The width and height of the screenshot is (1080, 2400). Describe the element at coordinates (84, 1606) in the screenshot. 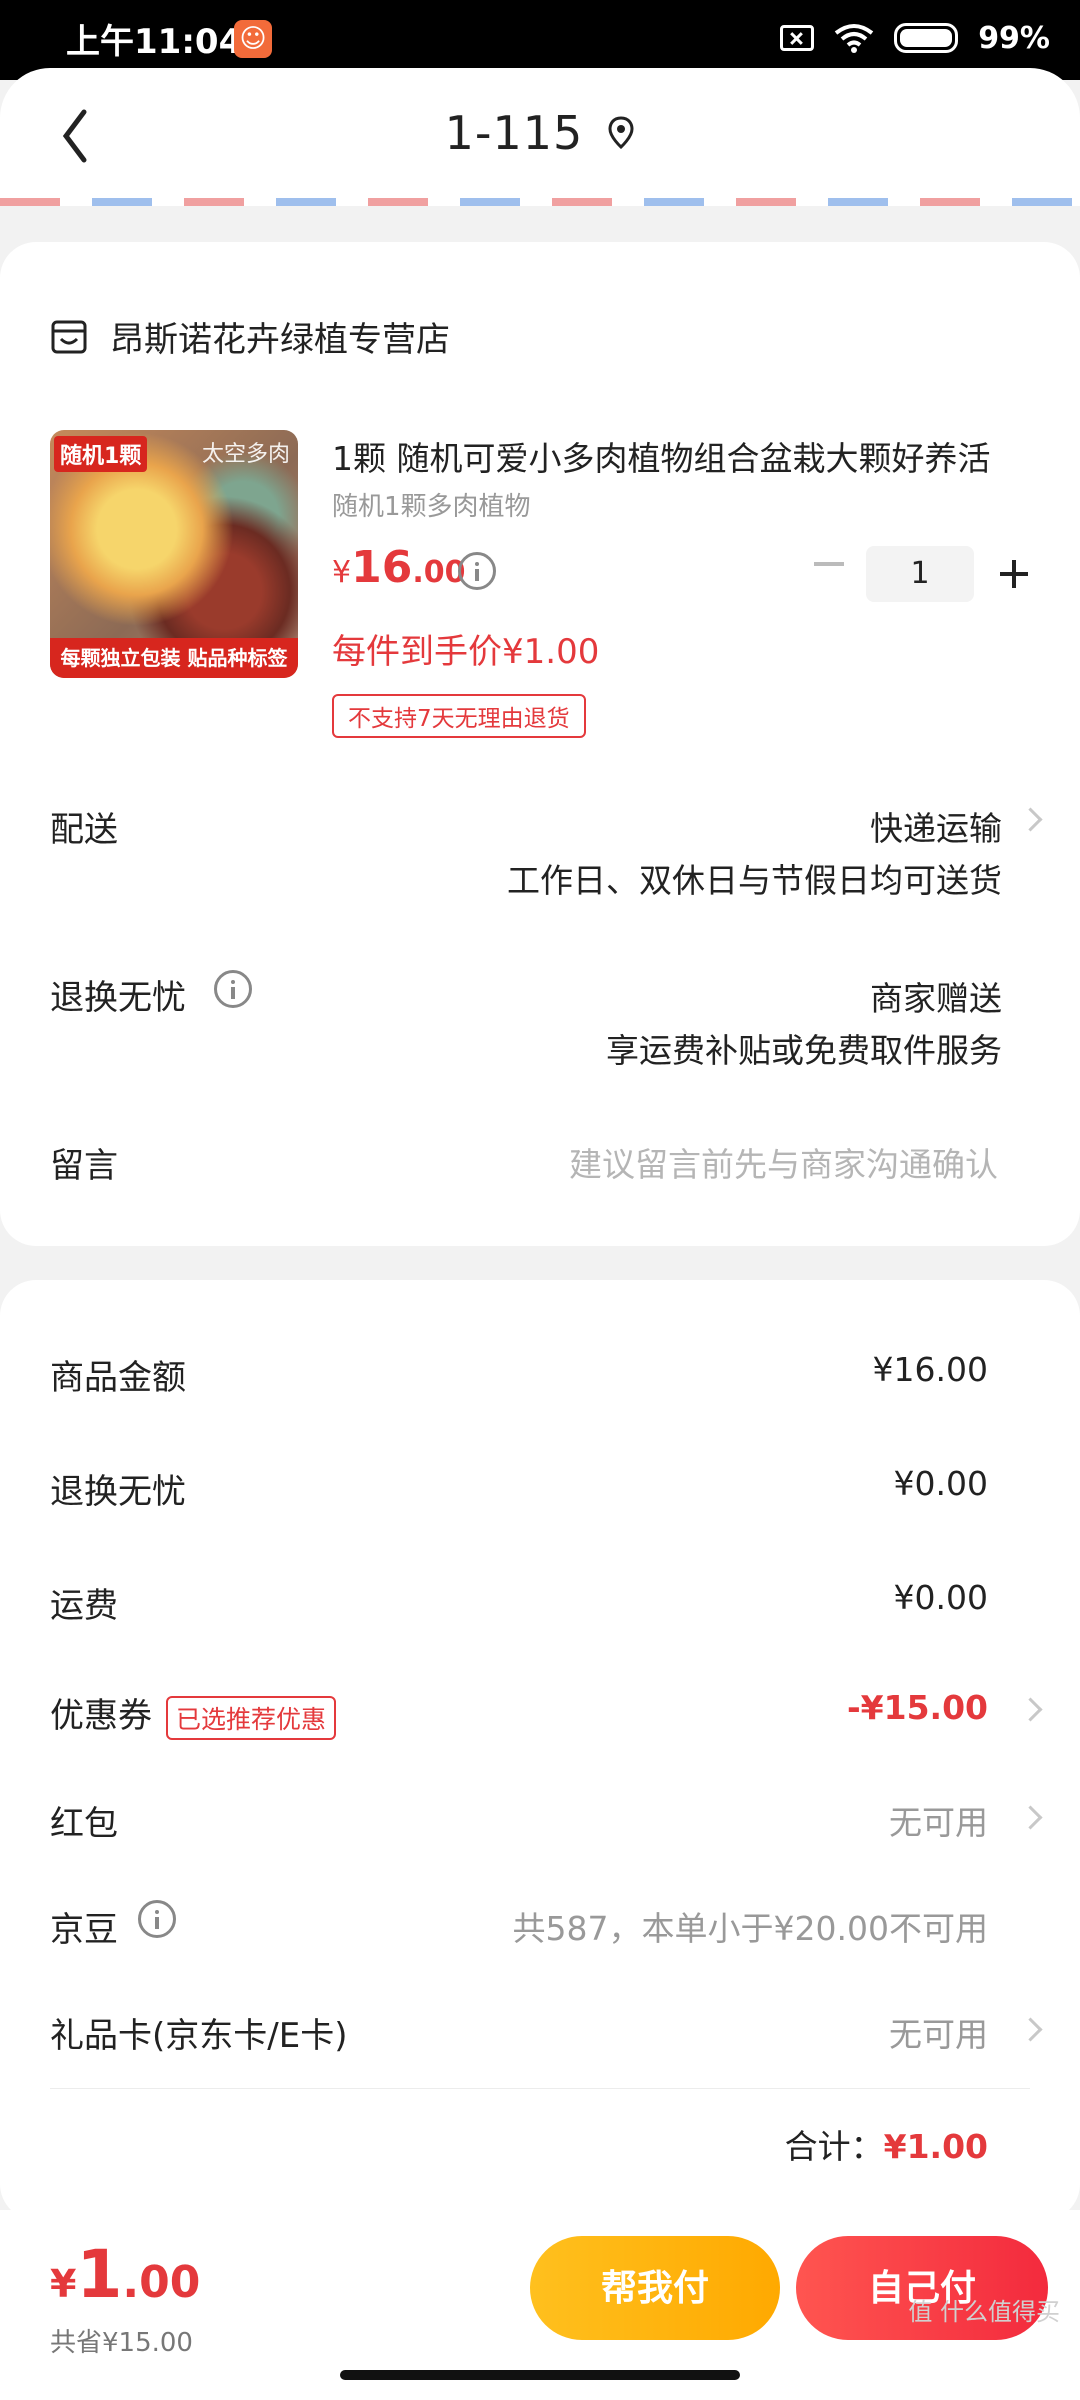

I see `shipping-label: 运费` at that location.